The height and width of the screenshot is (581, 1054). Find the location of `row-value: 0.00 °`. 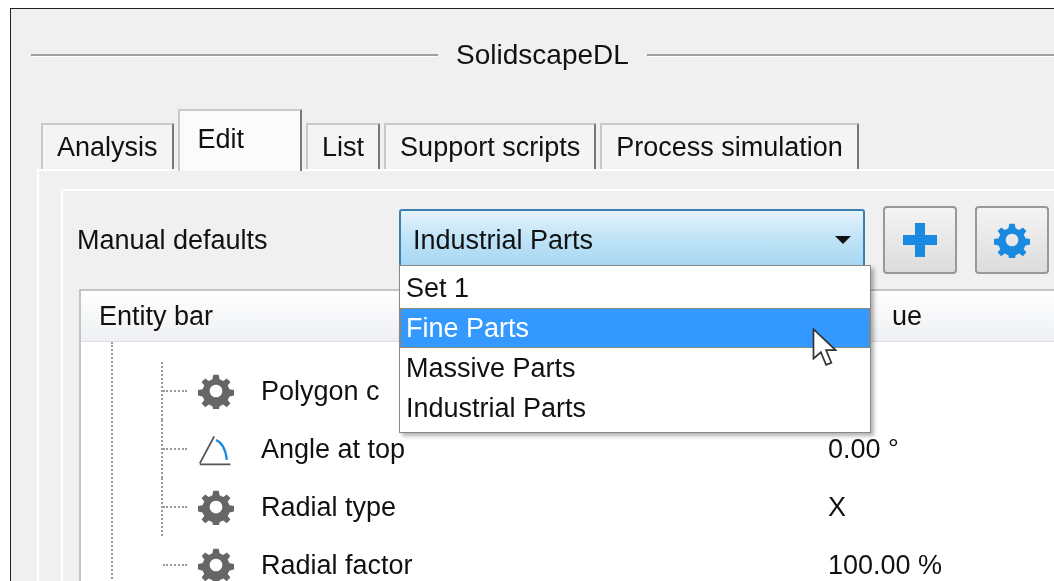

row-value: 0.00 ° is located at coordinates (864, 449).